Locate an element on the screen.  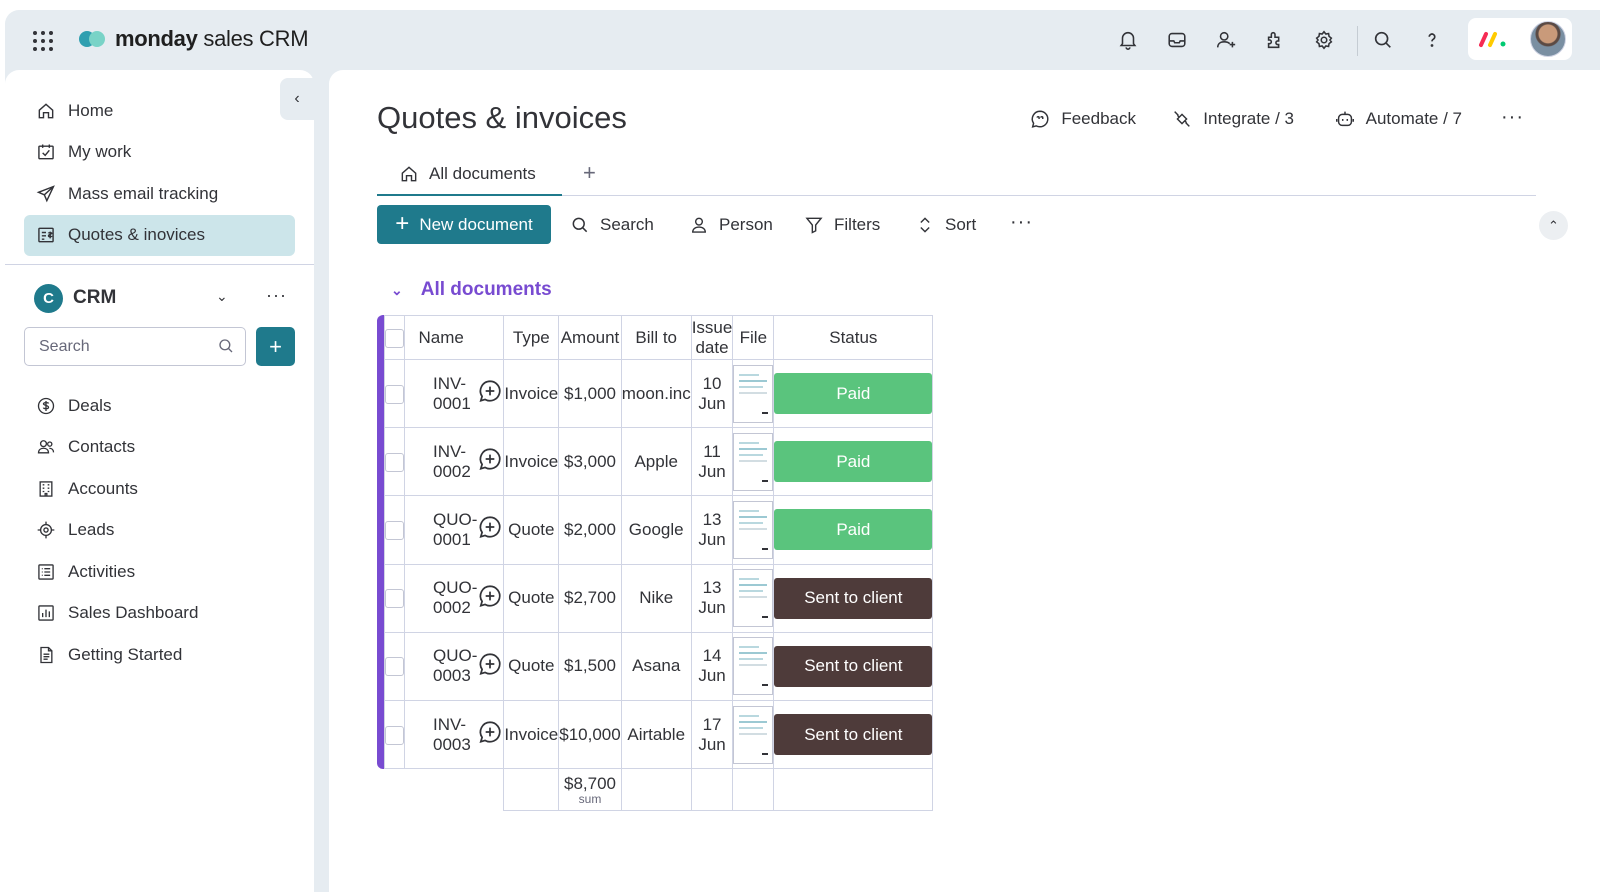
column-header-bill-to: Bill to is located at coordinates (656, 337).